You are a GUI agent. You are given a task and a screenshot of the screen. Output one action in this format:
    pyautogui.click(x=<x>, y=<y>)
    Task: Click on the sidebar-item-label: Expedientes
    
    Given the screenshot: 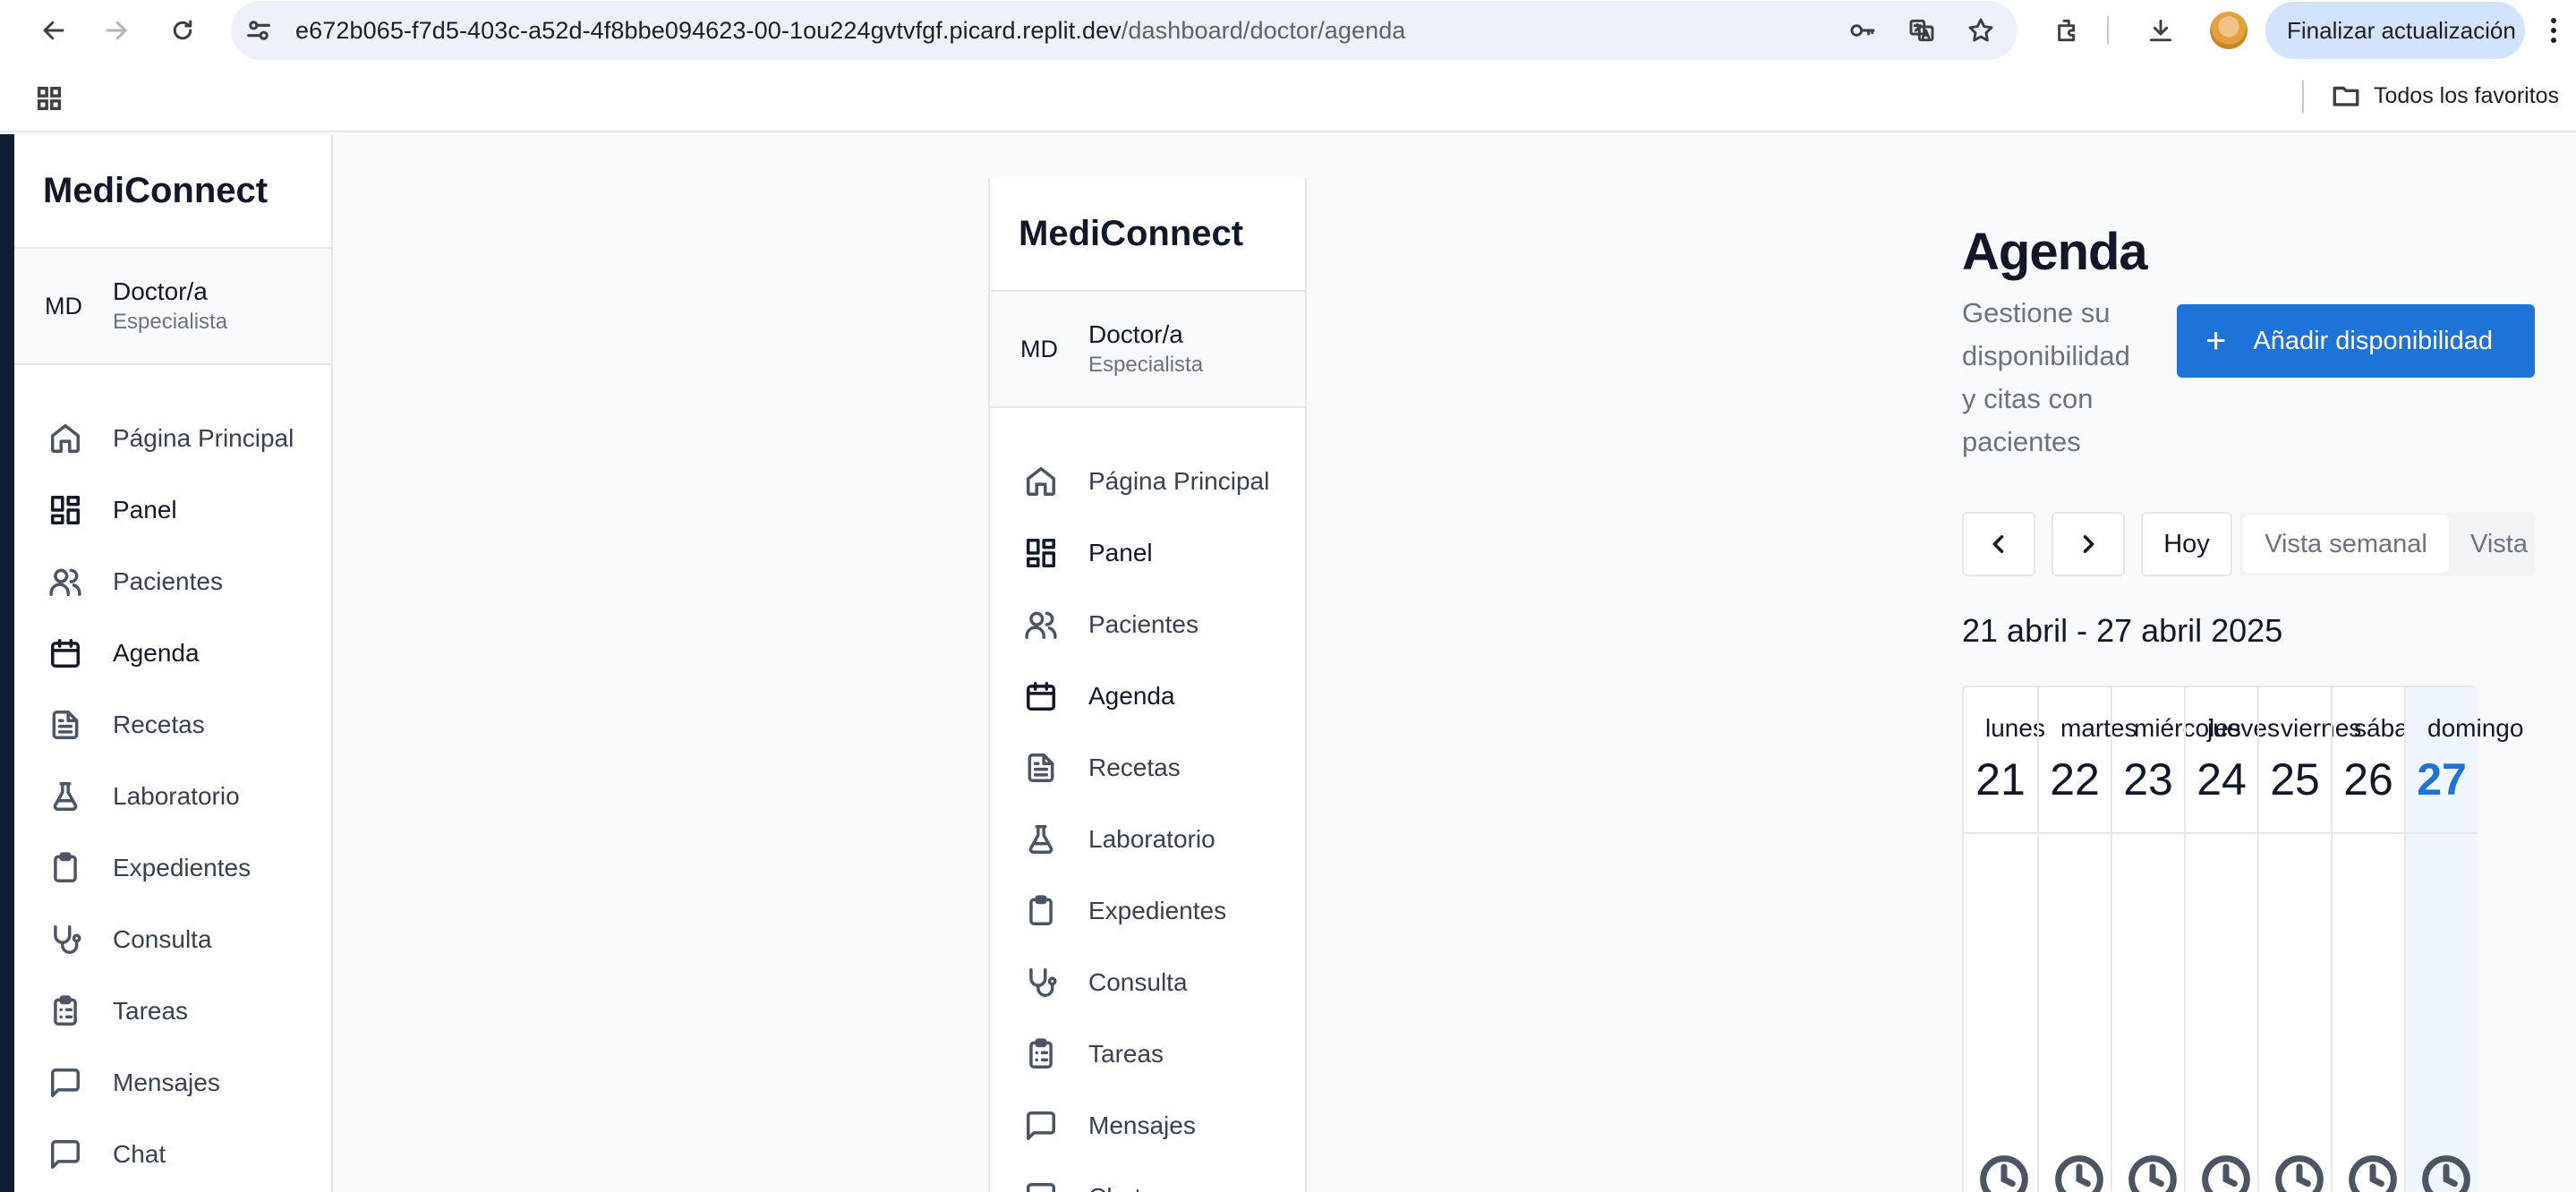 What is the action you would take?
    pyautogui.click(x=182, y=868)
    